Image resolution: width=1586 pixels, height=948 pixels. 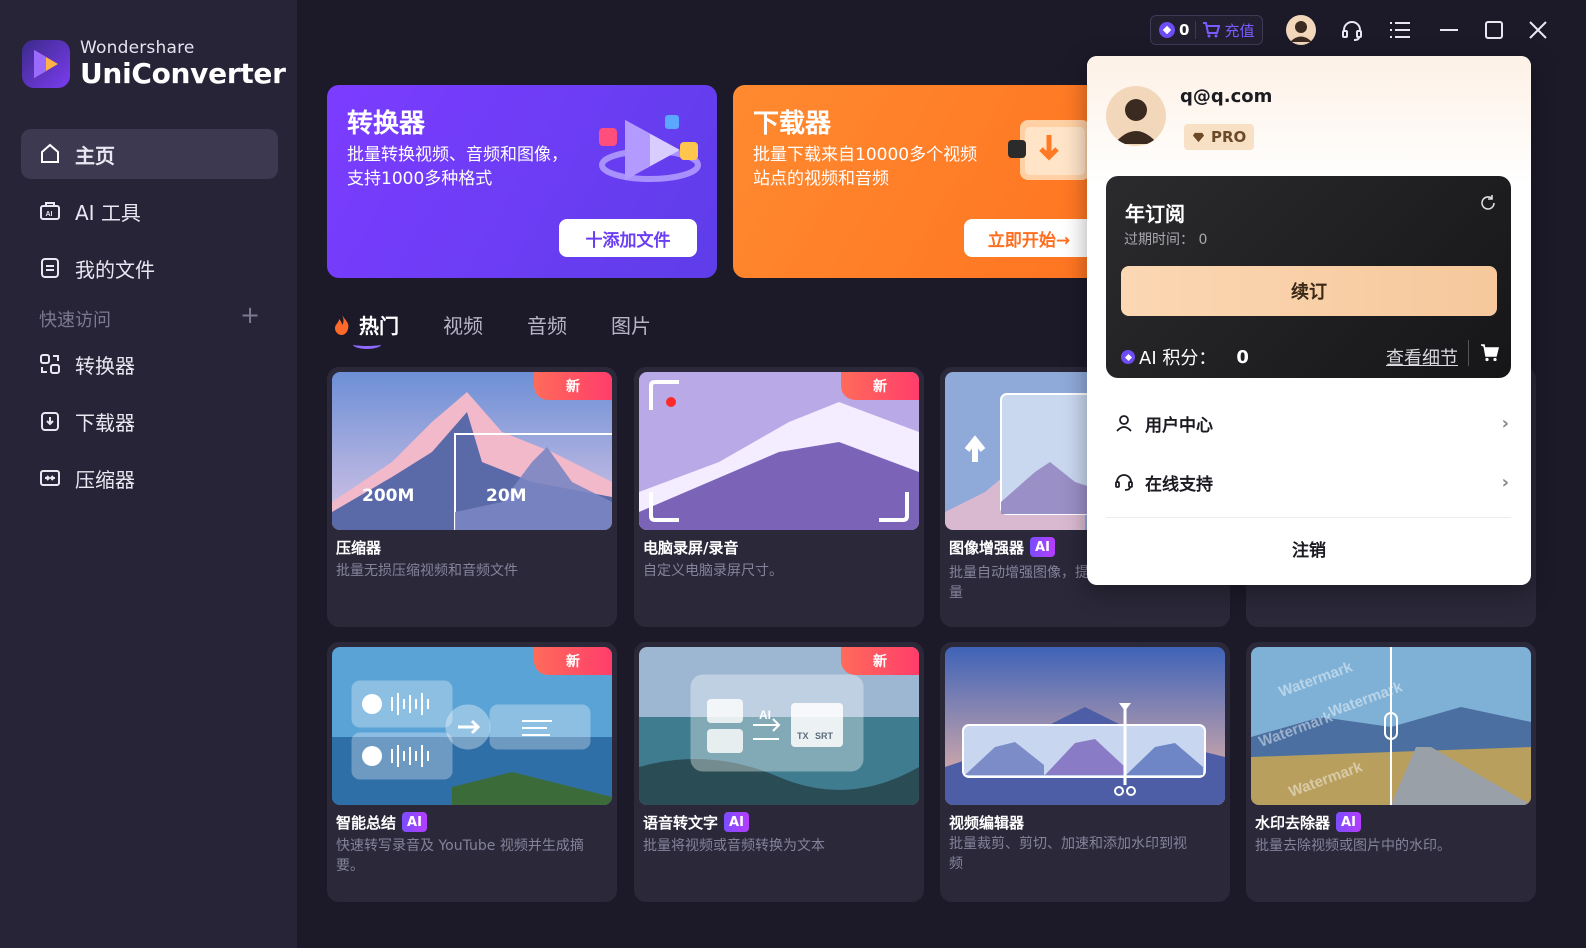 What do you see at coordinates (460, 856) in the screenshot?
I see `card-description: 快速转写录音及 YouTube 视频并生成摘要。` at bounding box center [460, 856].